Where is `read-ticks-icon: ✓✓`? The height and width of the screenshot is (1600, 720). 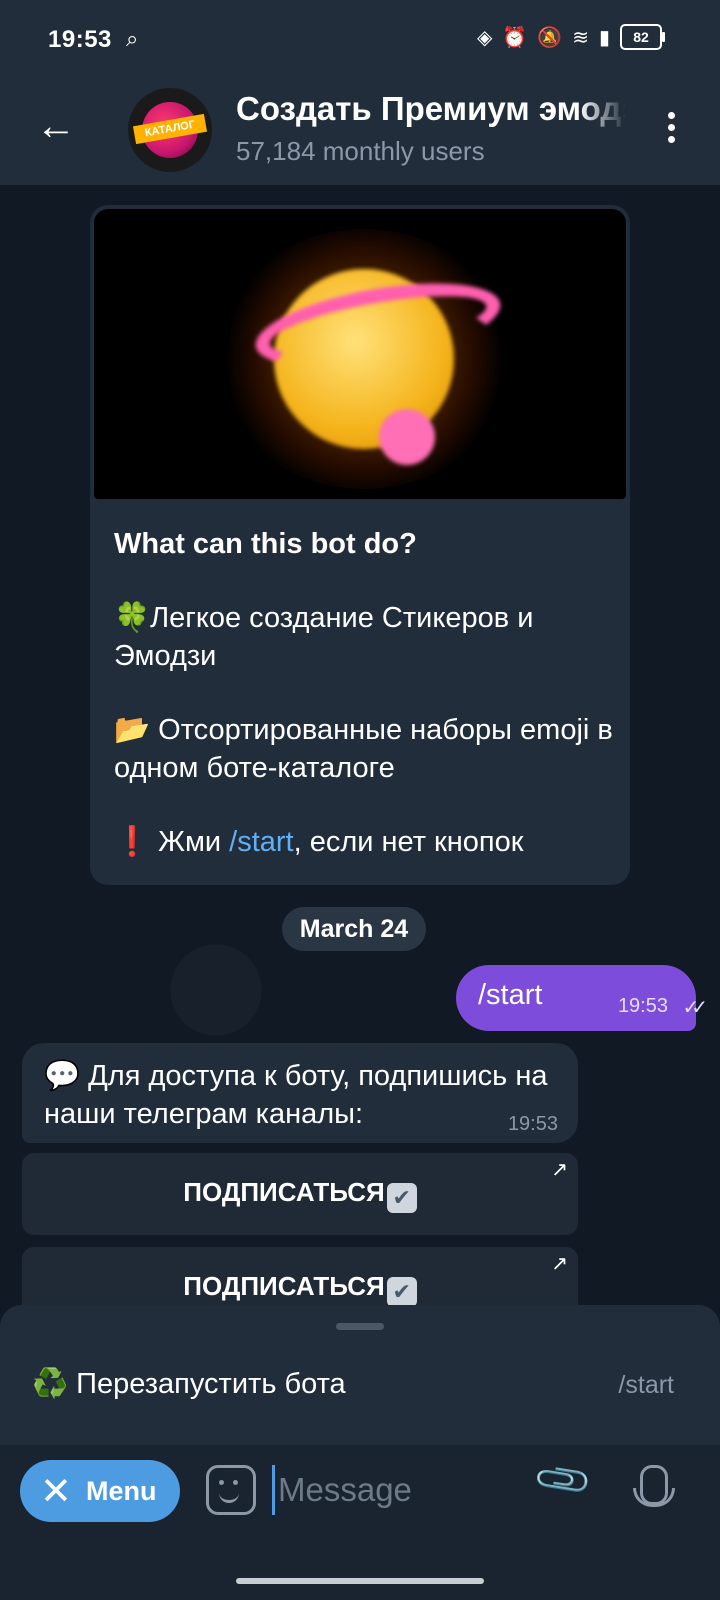
read-ticks-icon: ✓✓ is located at coordinates (694, 1008).